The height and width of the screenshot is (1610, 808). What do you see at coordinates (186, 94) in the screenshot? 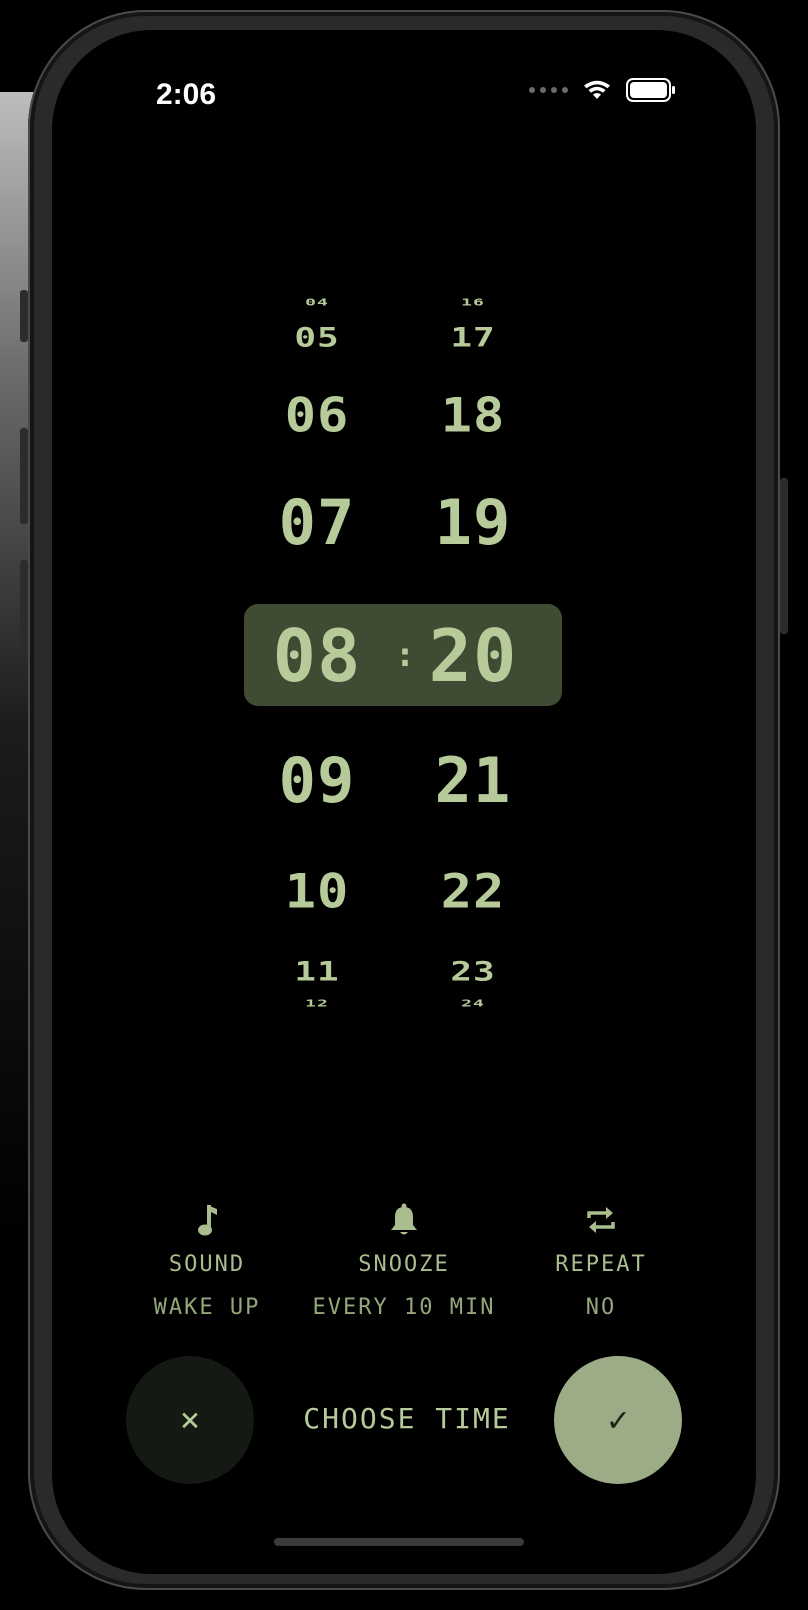
I see `status-time: 2:06` at bounding box center [186, 94].